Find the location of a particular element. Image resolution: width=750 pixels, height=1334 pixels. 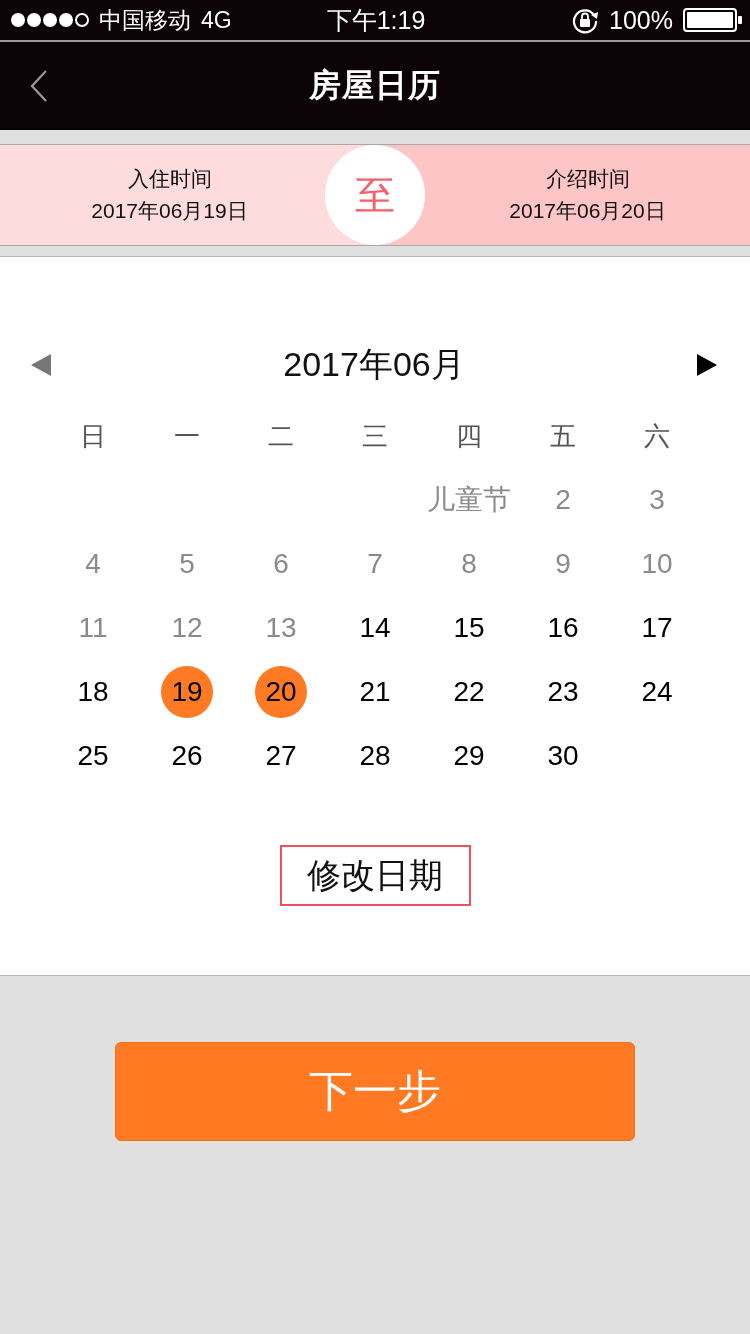

weekday-label: 日 is located at coordinates (93, 436).